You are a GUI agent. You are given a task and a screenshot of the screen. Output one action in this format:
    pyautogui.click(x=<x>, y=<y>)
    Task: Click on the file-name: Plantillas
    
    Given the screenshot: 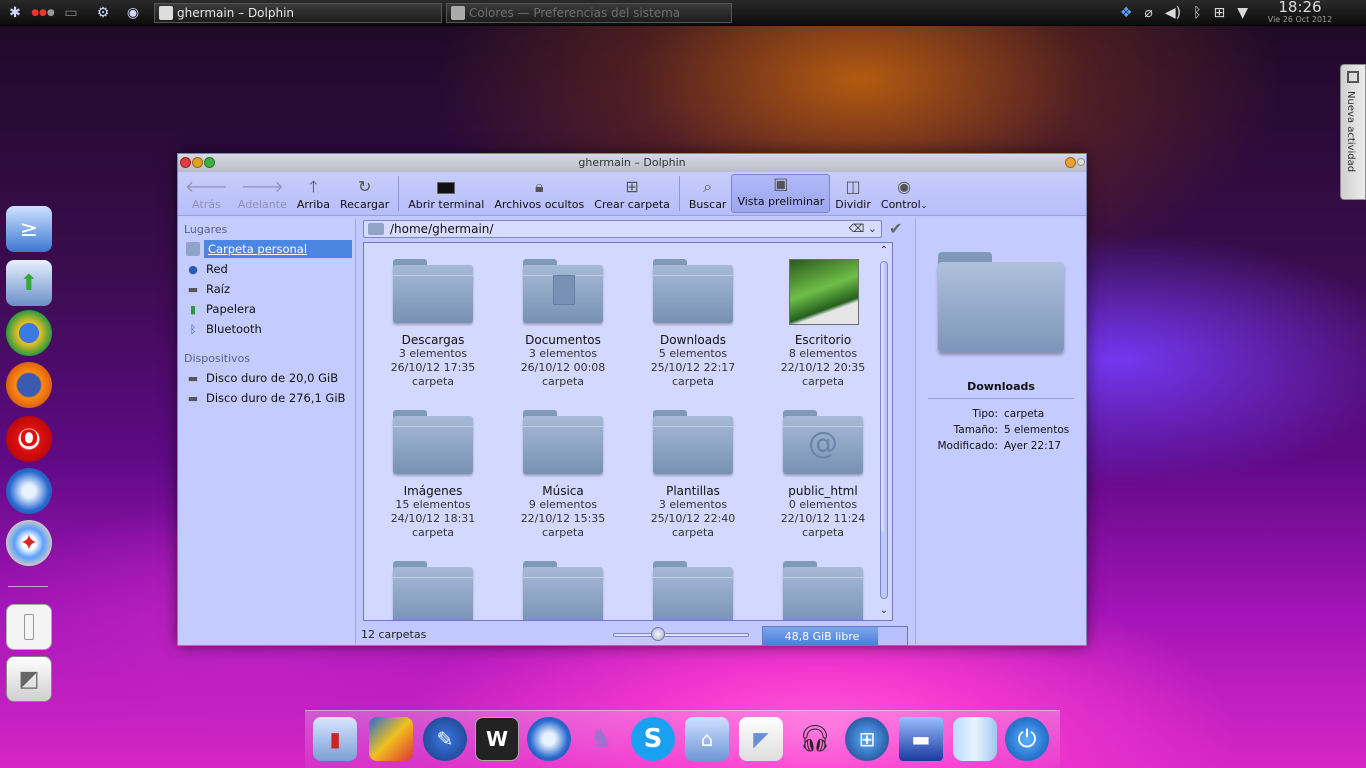 What is the action you would take?
    pyautogui.click(x=693, y=491)
    